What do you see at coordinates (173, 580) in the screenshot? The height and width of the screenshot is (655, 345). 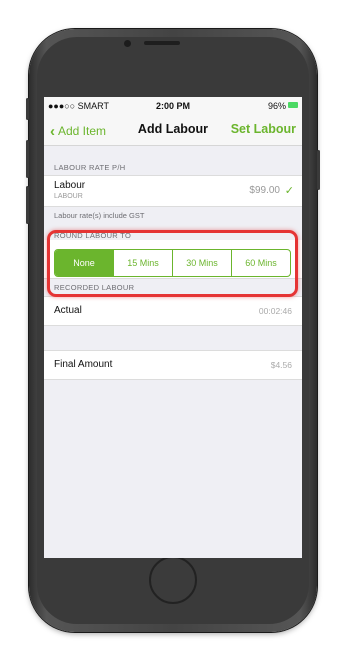 I see `home-button` at bounding box center [173, 580].